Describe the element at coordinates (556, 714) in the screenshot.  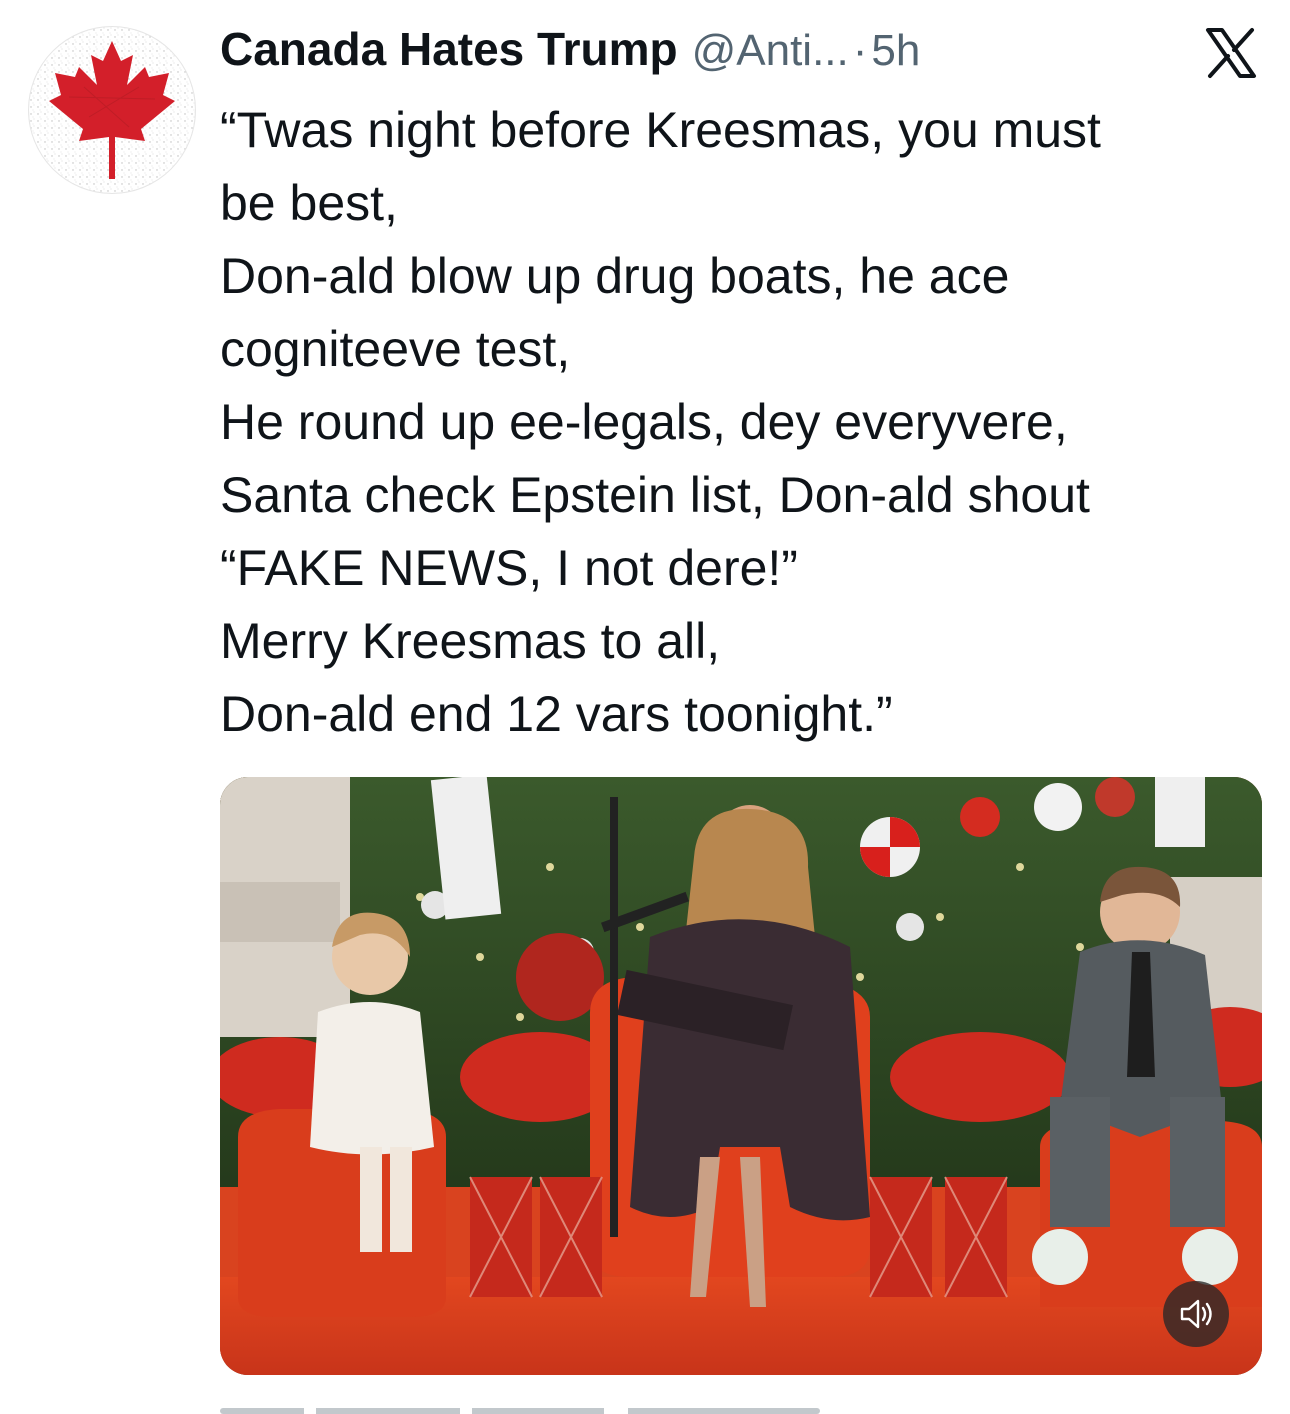
I see `tweet-line: Don-ald end 12 vars toonight.”` at that location.